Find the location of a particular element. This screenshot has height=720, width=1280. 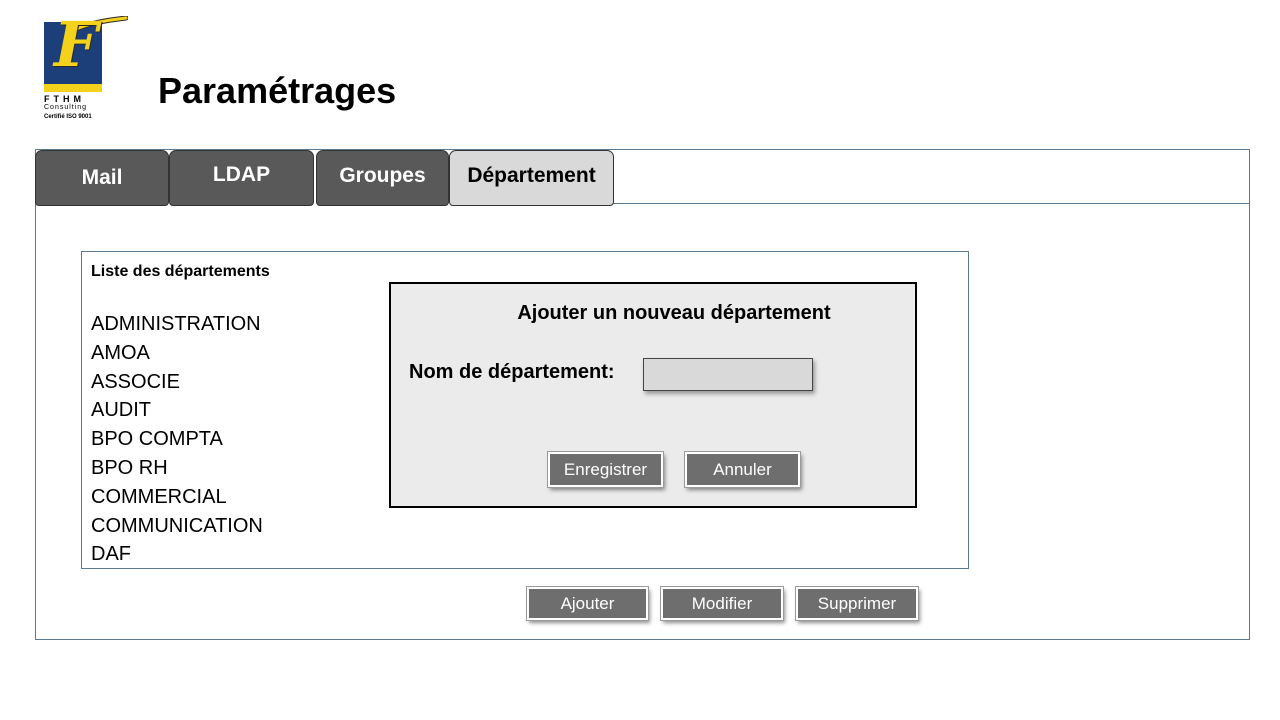

save-button: Enregistrer is located at coordinates (605, 469).